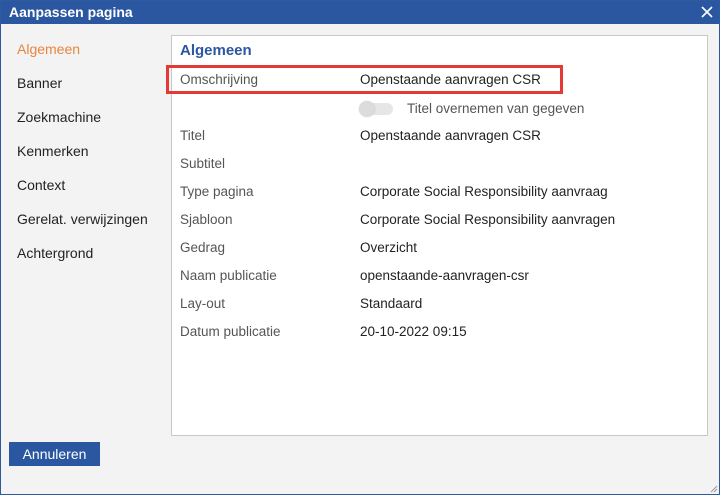 The height and width of the screenshot is (495, 720). Describe the element at coordinates (713, 488) in the screenshot. I see `resize-grip-icon` at that location.